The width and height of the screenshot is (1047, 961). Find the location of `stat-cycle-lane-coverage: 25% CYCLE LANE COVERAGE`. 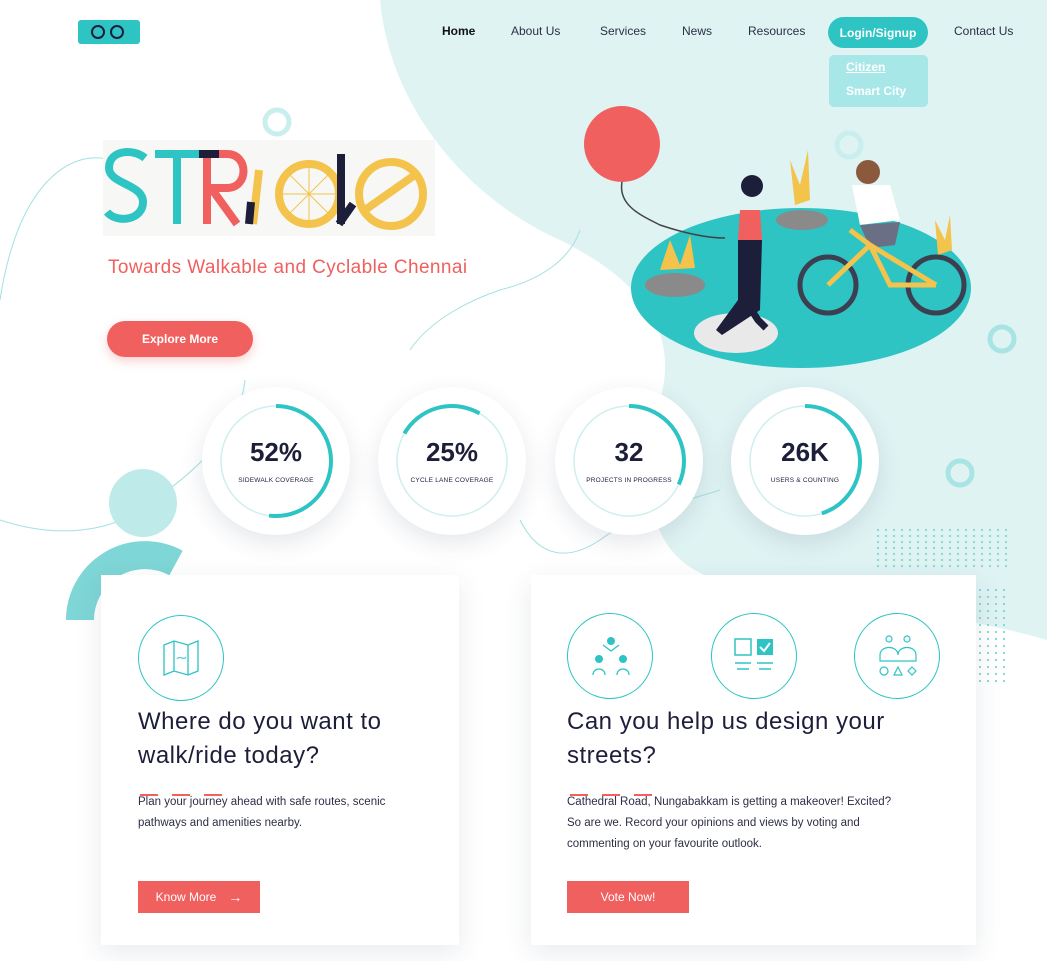

stat-cycle-lane-coverage: 25% CYCLE LANE COVERAGE is located at coordinates (452, 461).